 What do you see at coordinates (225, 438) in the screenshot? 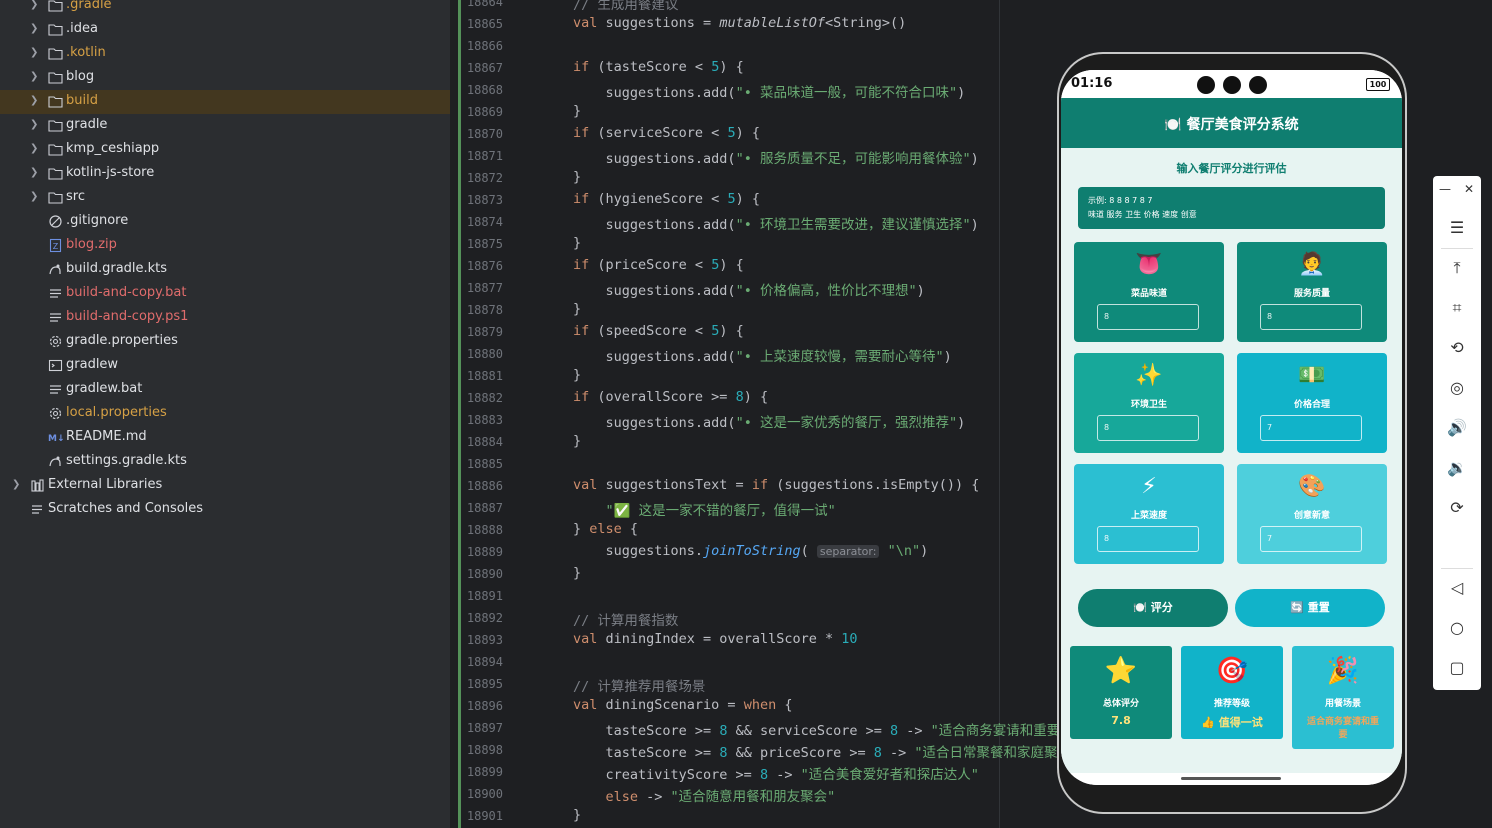
I see `tree-item-readme-md: M↓ README.md` at bounding box center [225, 438].